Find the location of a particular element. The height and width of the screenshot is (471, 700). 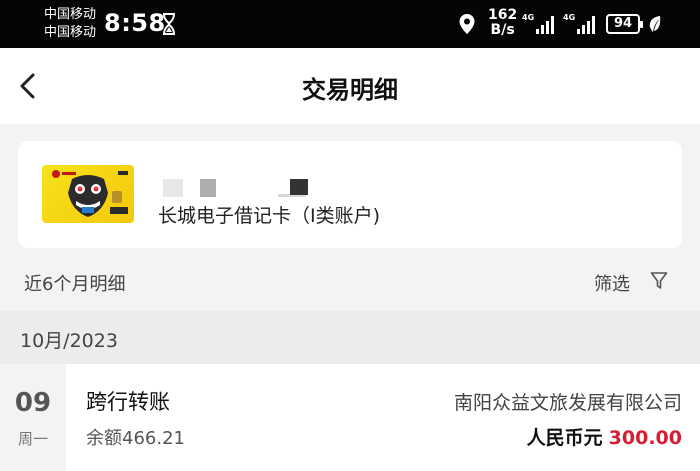

hourglass-icon is located at coordinates (169, 24).